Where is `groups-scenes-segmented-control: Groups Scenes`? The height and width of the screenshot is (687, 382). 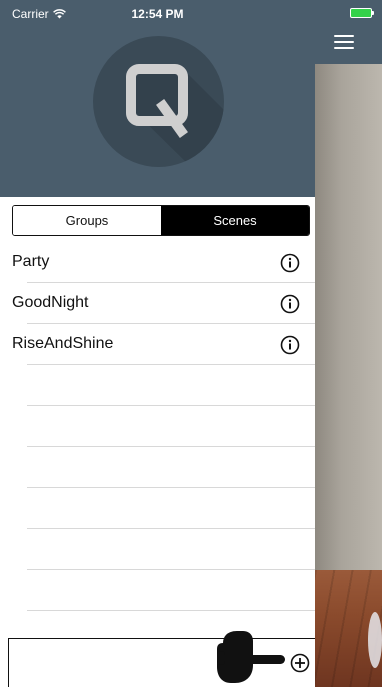
groups-scenes-segmented-control: Groups Scenes is located at coordinates (161, 220).